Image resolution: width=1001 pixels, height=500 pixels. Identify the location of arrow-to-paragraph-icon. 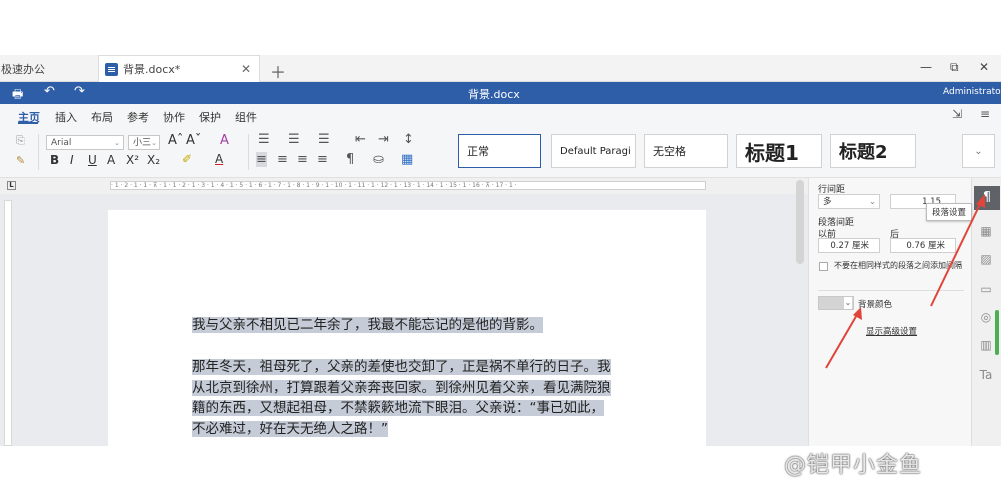
(956, 253).